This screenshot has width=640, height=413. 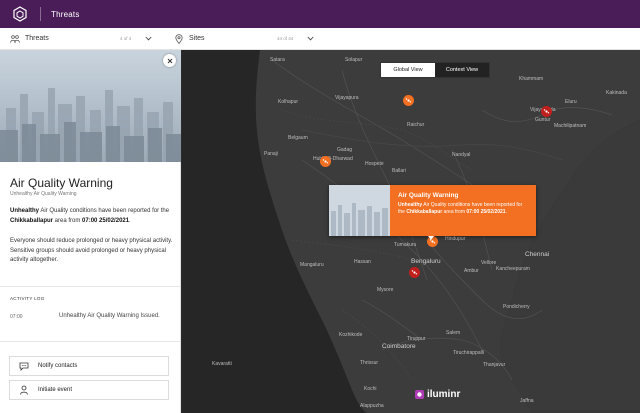 What do you see at coordinates (537, 254) in the screenshot?
I see `place-label: Chennai` at bounding box center [537, 254].